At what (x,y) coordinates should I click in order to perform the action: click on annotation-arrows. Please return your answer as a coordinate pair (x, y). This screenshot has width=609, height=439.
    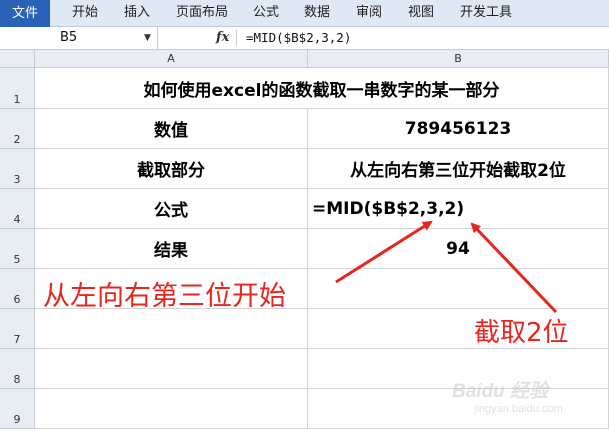
    Looking at the image, I should click on (446, 267).